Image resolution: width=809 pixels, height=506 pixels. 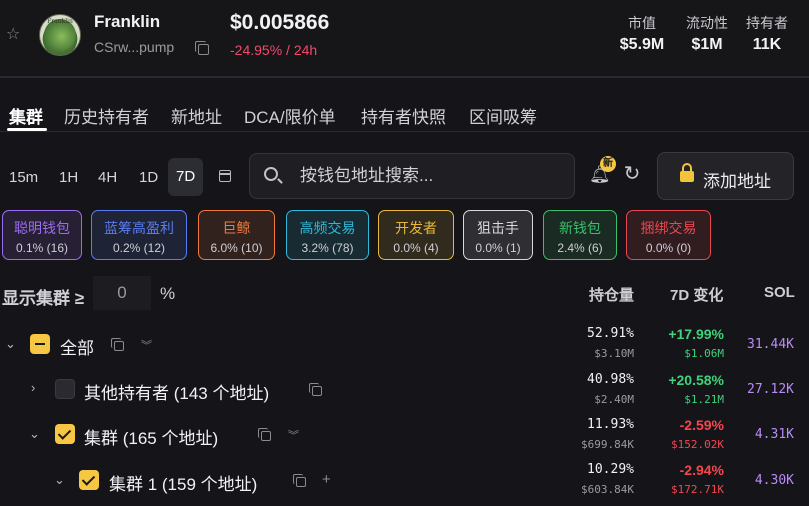 What do you see at coordinates (183, 484) in the screenshot?
I see `row-label-cluster-1: 集群 1 (159 个地址)` at bounding box center [183, 484].